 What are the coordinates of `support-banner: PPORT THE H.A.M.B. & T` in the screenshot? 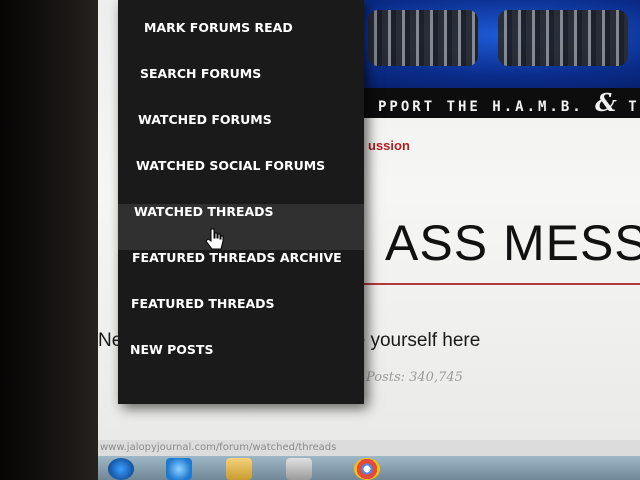 It's located at (494, 103).